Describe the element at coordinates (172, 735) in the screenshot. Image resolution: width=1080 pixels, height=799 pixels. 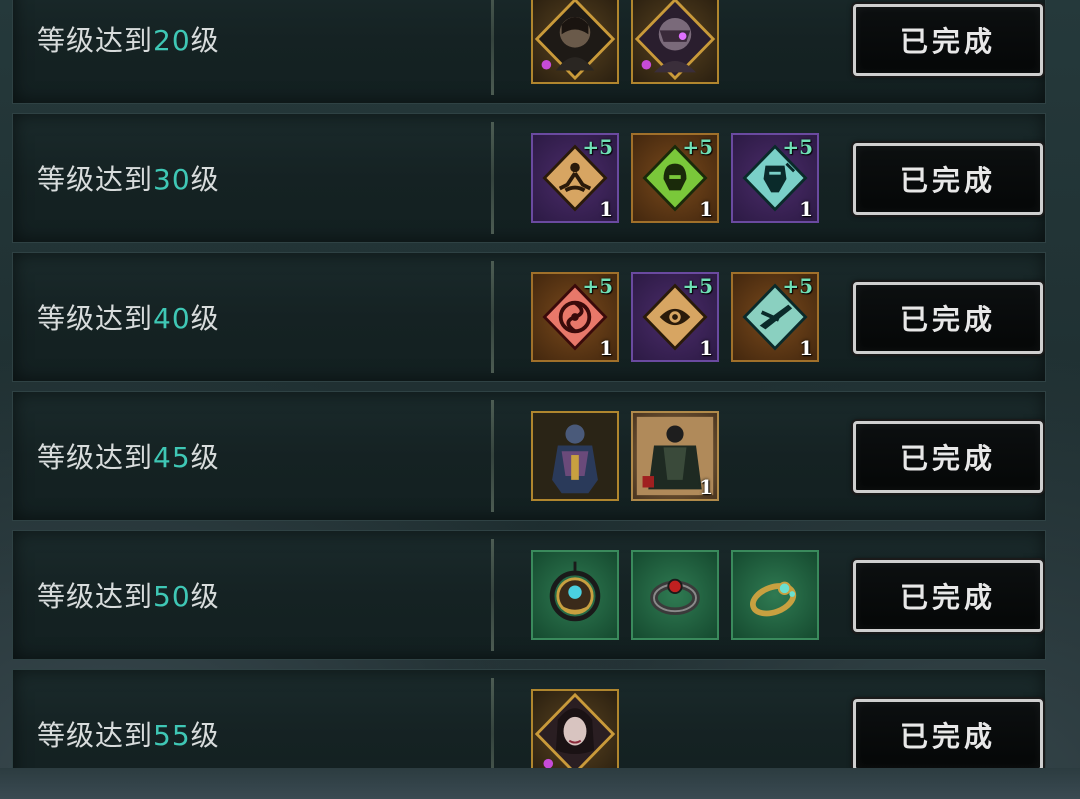
I see `required-level: 55` at that location.